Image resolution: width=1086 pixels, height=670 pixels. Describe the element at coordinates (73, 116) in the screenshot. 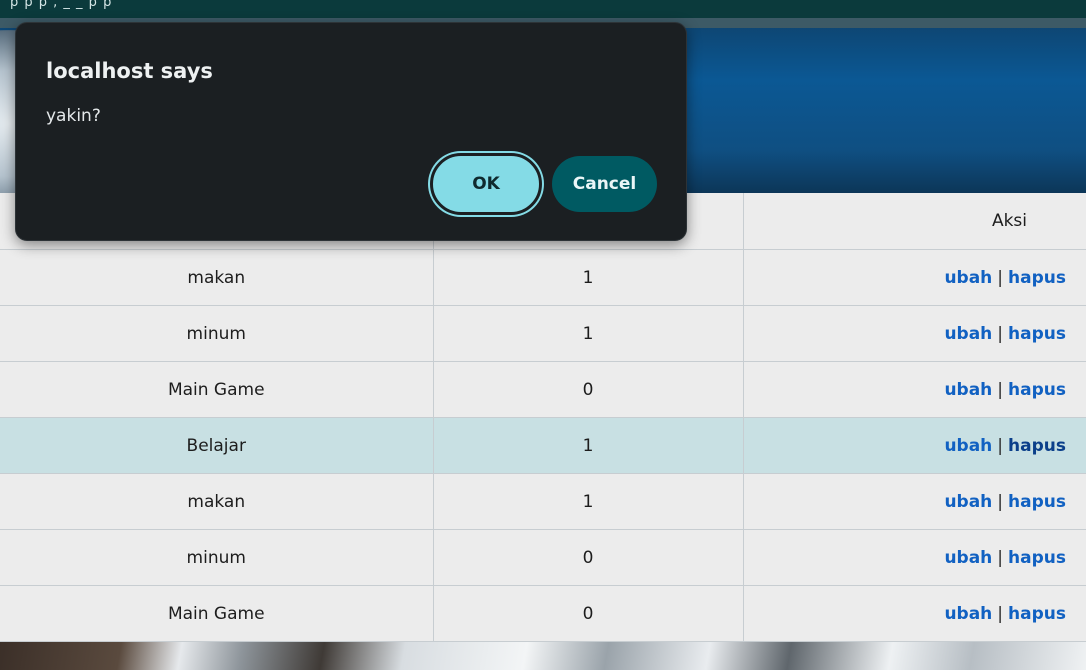

I see `dialog-message: yakin?` at that location.